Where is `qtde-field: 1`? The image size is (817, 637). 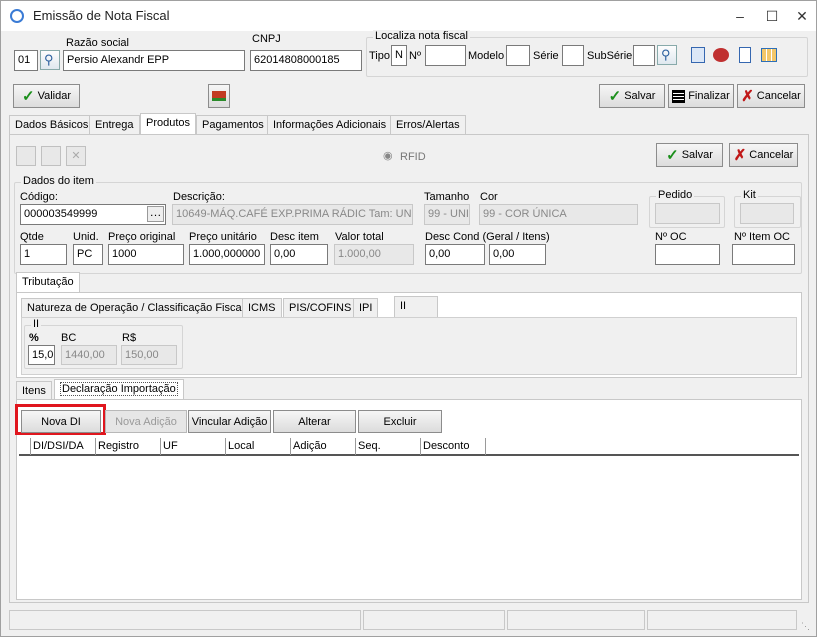 qtde-field: 1 is located at coordinates (43, 254).